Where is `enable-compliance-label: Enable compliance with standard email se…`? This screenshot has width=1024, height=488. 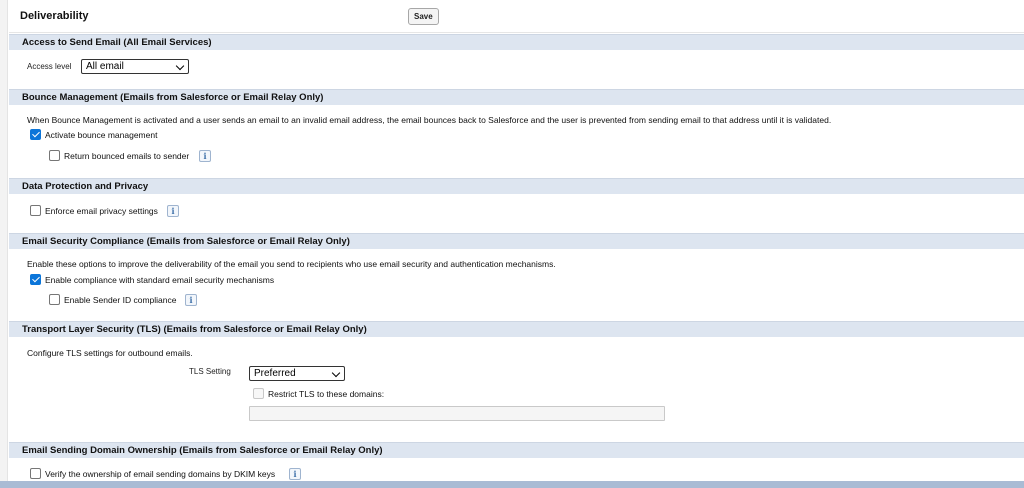 enable-compliance-label: Enable compliance with standard email se… is located at coordinates (160, 280).